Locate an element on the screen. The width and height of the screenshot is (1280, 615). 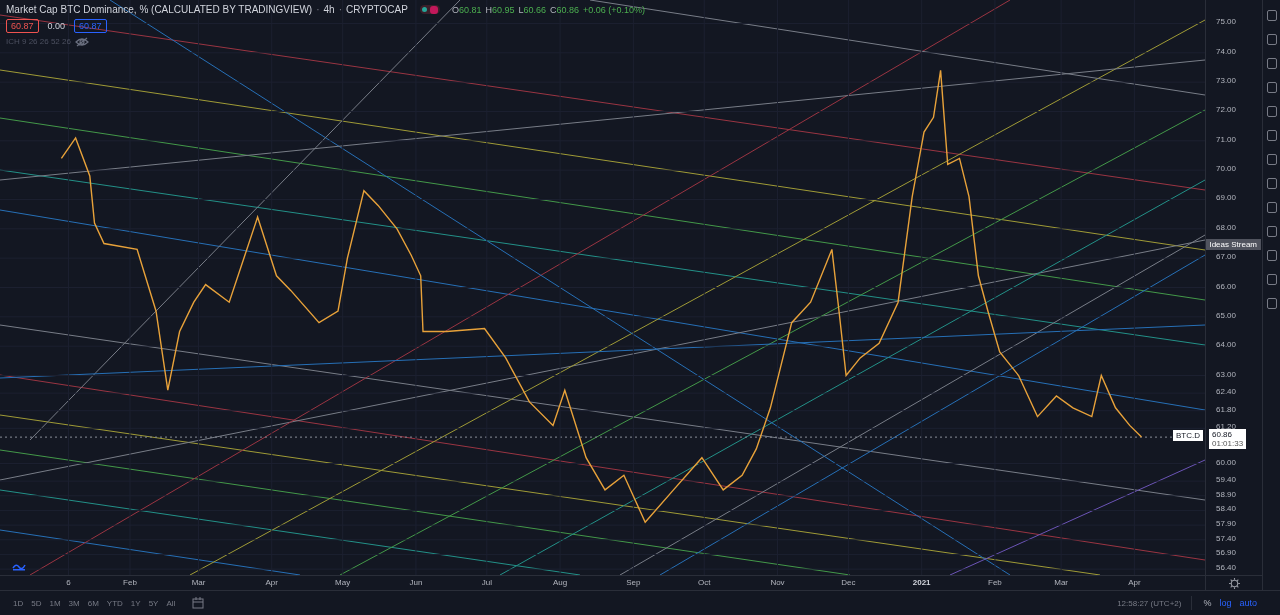
price-tick: 56.90 is located at coordinates (1226, 553).